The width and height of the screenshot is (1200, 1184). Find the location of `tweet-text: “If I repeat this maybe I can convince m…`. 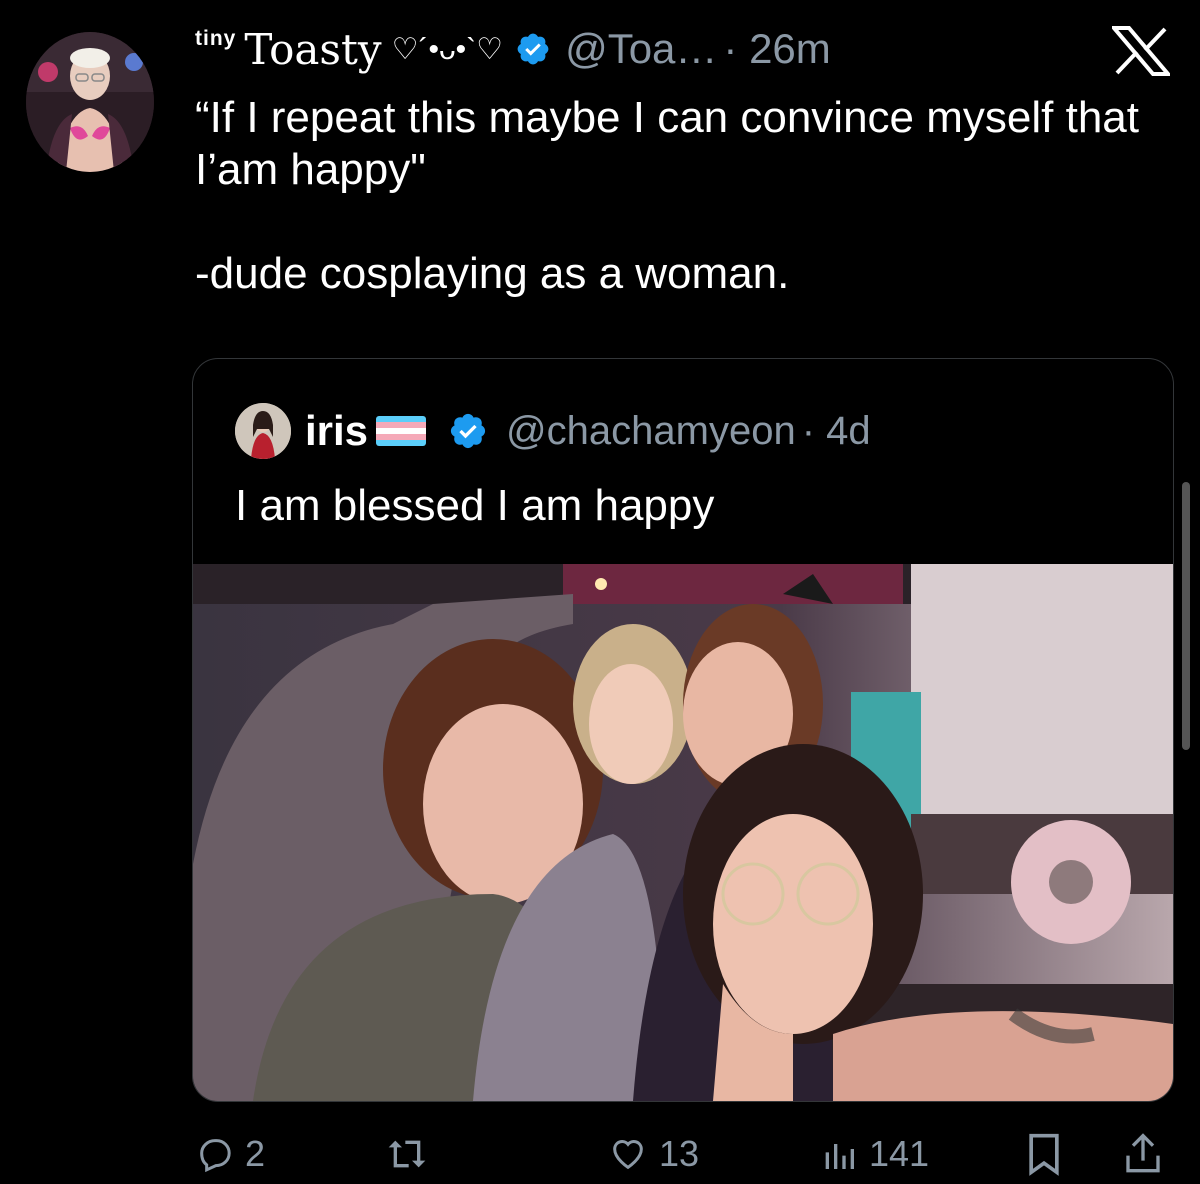

tweet-text: “If I repeat this maybe I can convince m… is located at coordinates (667, 195).